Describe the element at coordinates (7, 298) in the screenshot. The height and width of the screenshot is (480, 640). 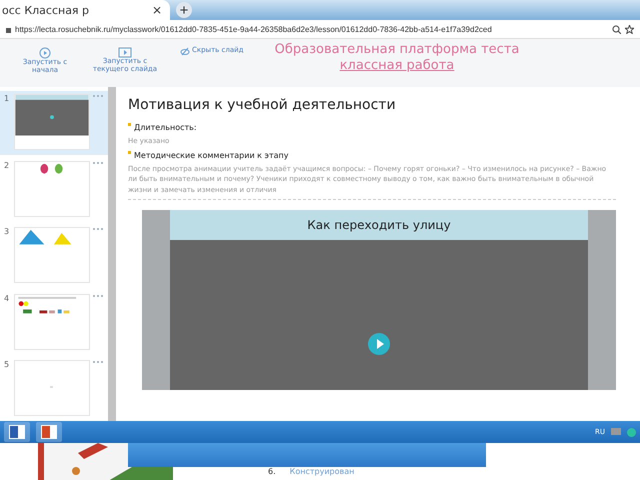
I see `slide-number: 4` at that location.